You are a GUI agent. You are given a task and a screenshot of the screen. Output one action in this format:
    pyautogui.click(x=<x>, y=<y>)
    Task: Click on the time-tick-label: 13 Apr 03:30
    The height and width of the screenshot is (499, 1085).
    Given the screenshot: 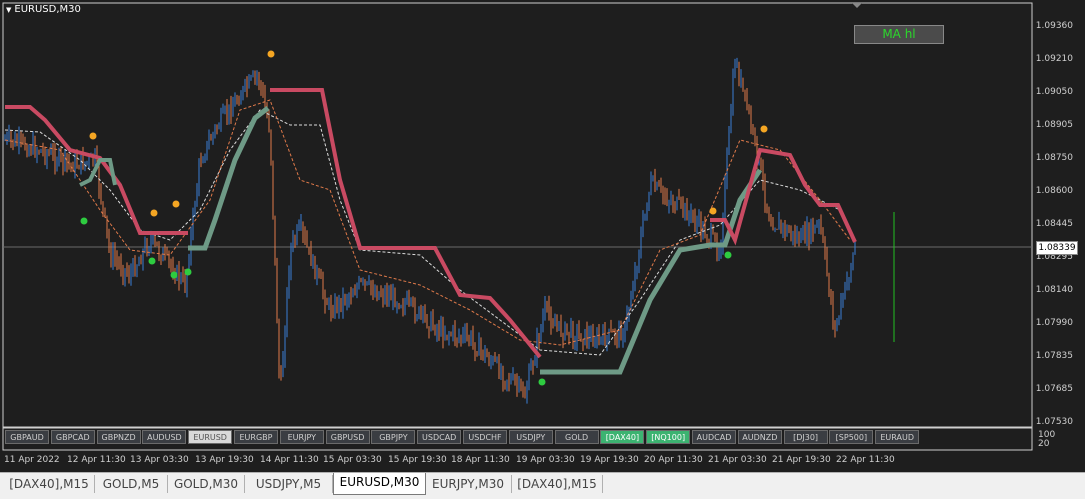 What is the action you would take?
    pyautogui.click(x=159, y=460)
    